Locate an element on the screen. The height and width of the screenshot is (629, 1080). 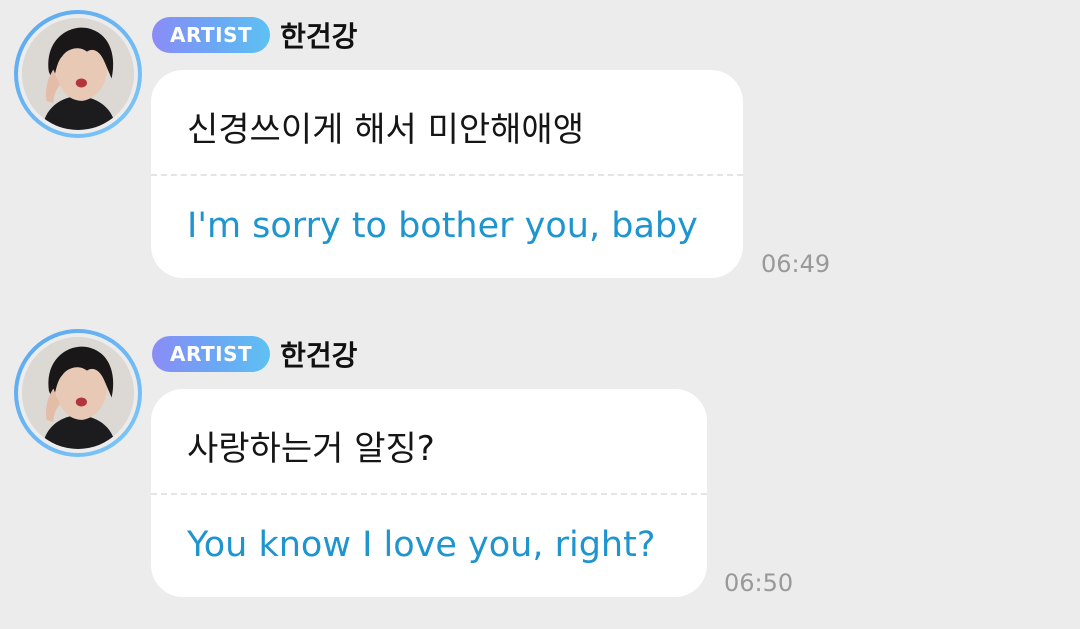
translation-text: You know I love you, right? is located at coordinates (421, 545).